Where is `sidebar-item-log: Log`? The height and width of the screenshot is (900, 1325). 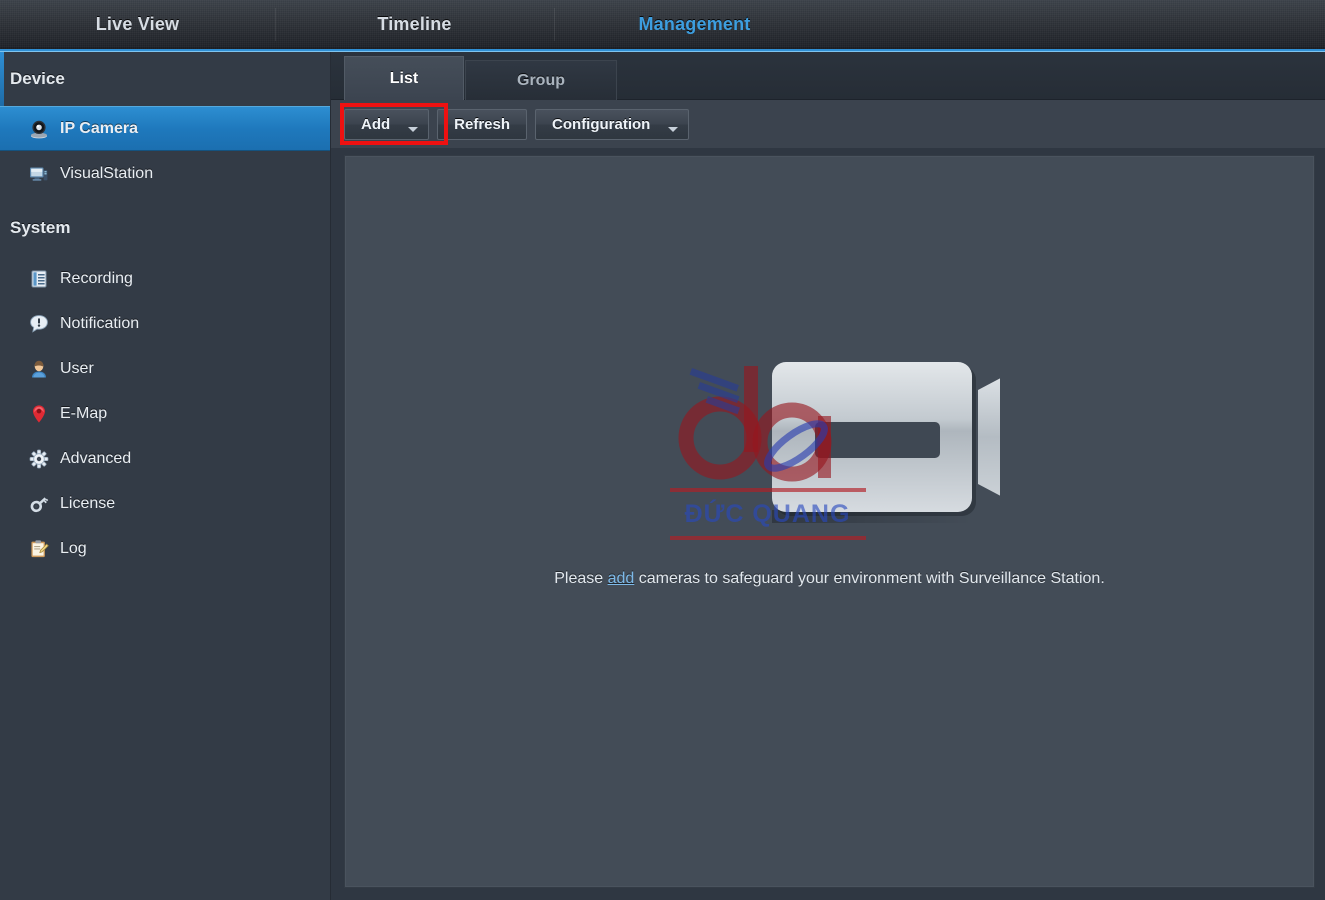
sidebar-item-log: Log is located at coordinates (165, 548).